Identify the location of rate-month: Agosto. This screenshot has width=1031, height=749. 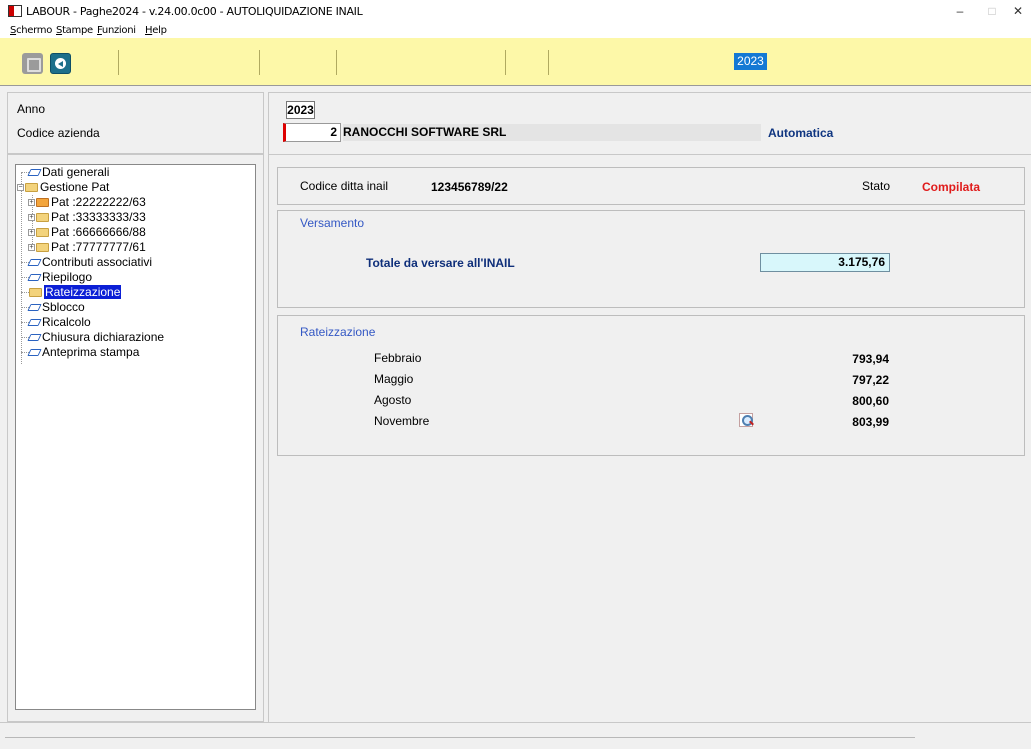
(393, 400).